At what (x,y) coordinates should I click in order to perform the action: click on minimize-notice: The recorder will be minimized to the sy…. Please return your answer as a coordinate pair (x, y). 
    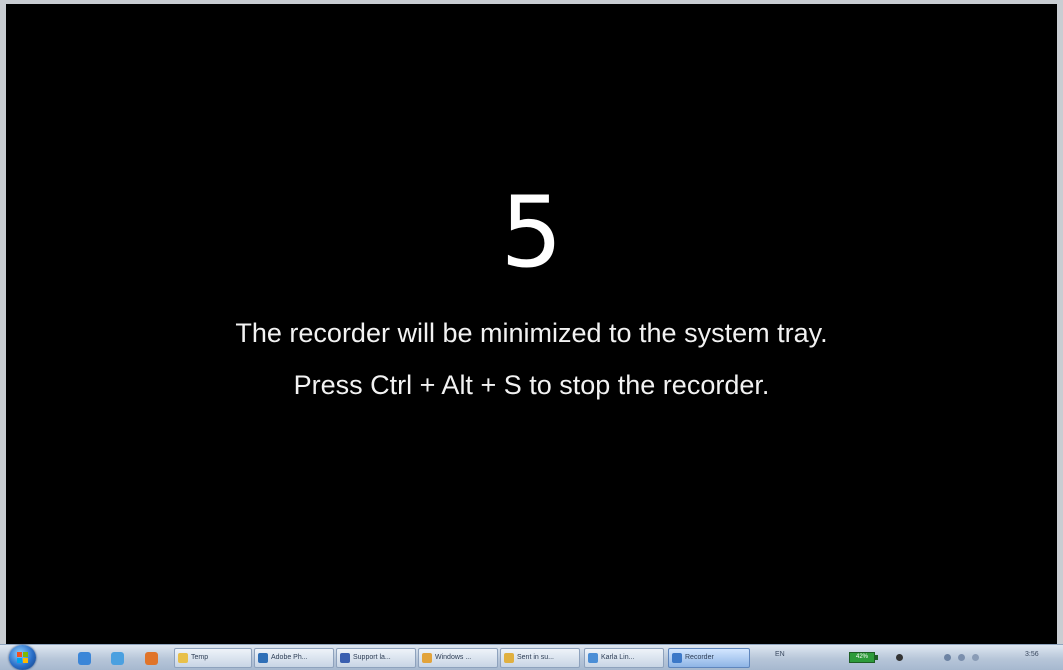
    Looking at the image, I should click on (531, 333).